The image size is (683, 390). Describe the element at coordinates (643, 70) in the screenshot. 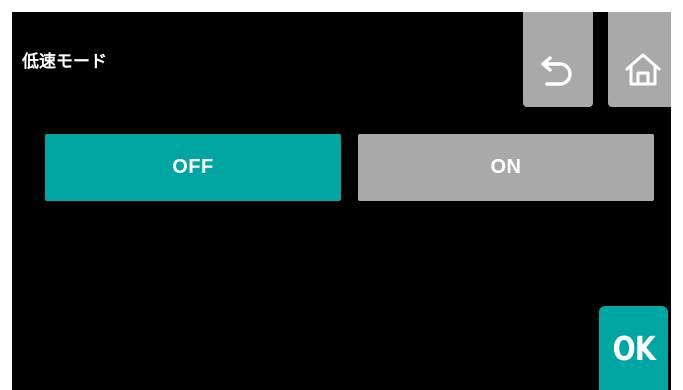

I see `home-icon` at that location.